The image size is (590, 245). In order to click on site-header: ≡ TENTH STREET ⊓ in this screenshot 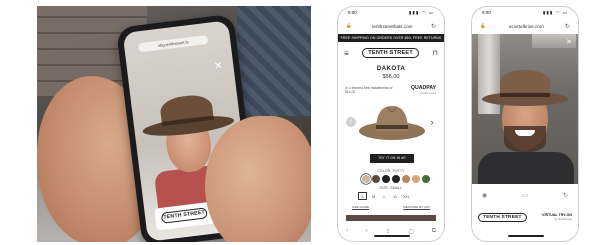, I will do `click(391, 53)`.